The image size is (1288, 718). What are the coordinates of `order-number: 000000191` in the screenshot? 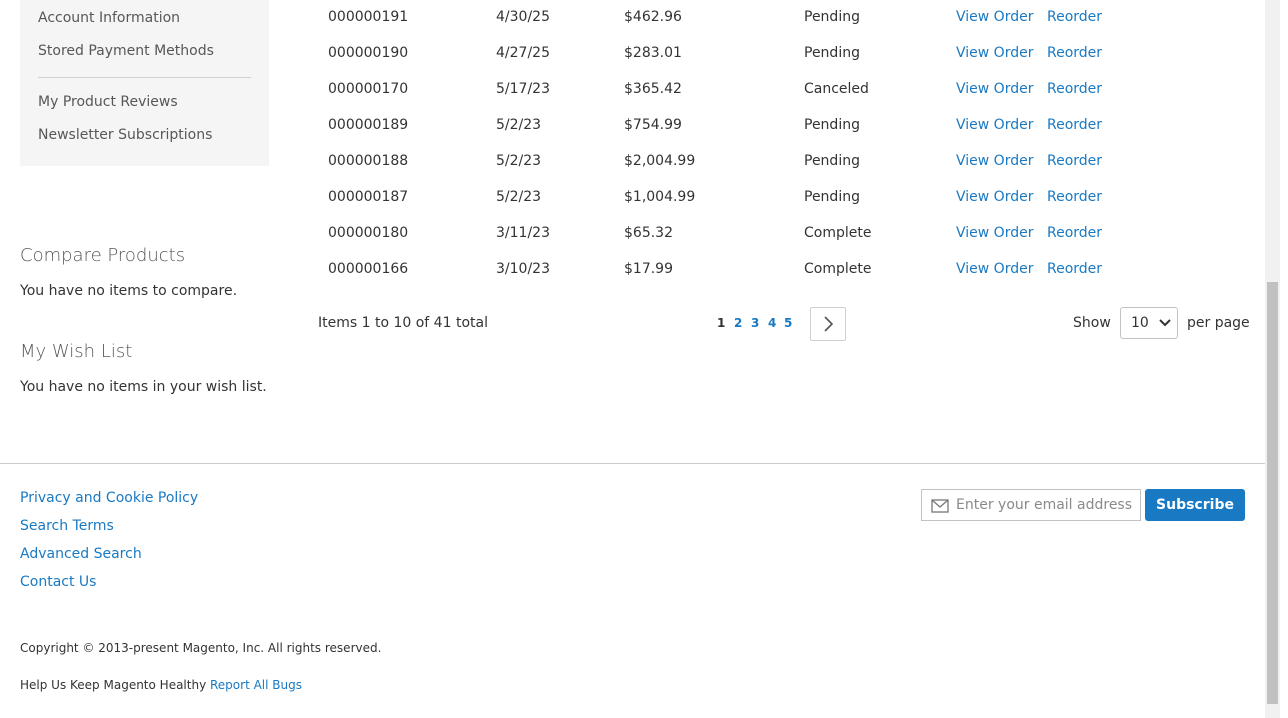 It's located at (368, 17).